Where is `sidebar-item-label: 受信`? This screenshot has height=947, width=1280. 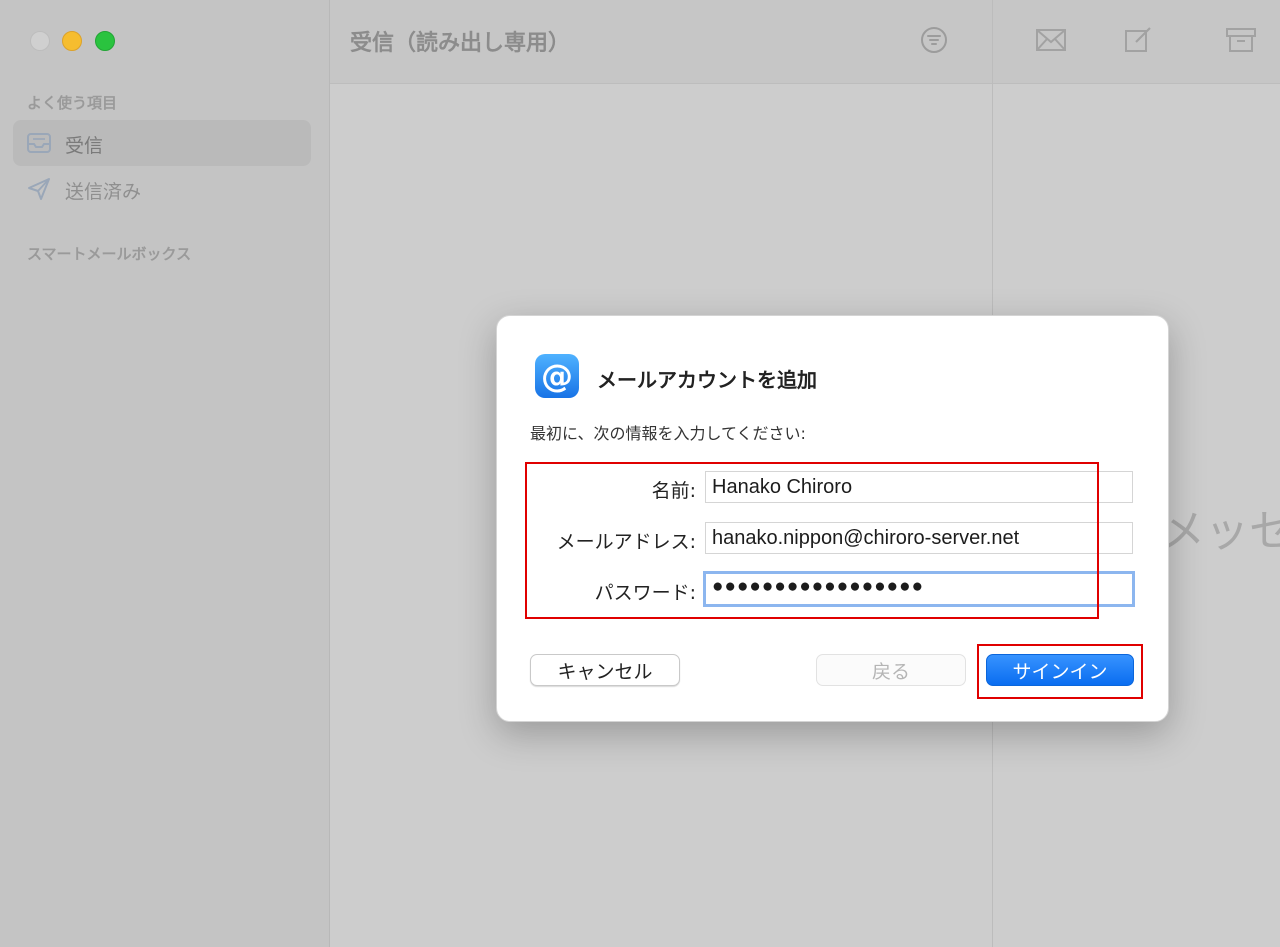 sidebar-item-label: 受信 is located at coordinates (84, 146).